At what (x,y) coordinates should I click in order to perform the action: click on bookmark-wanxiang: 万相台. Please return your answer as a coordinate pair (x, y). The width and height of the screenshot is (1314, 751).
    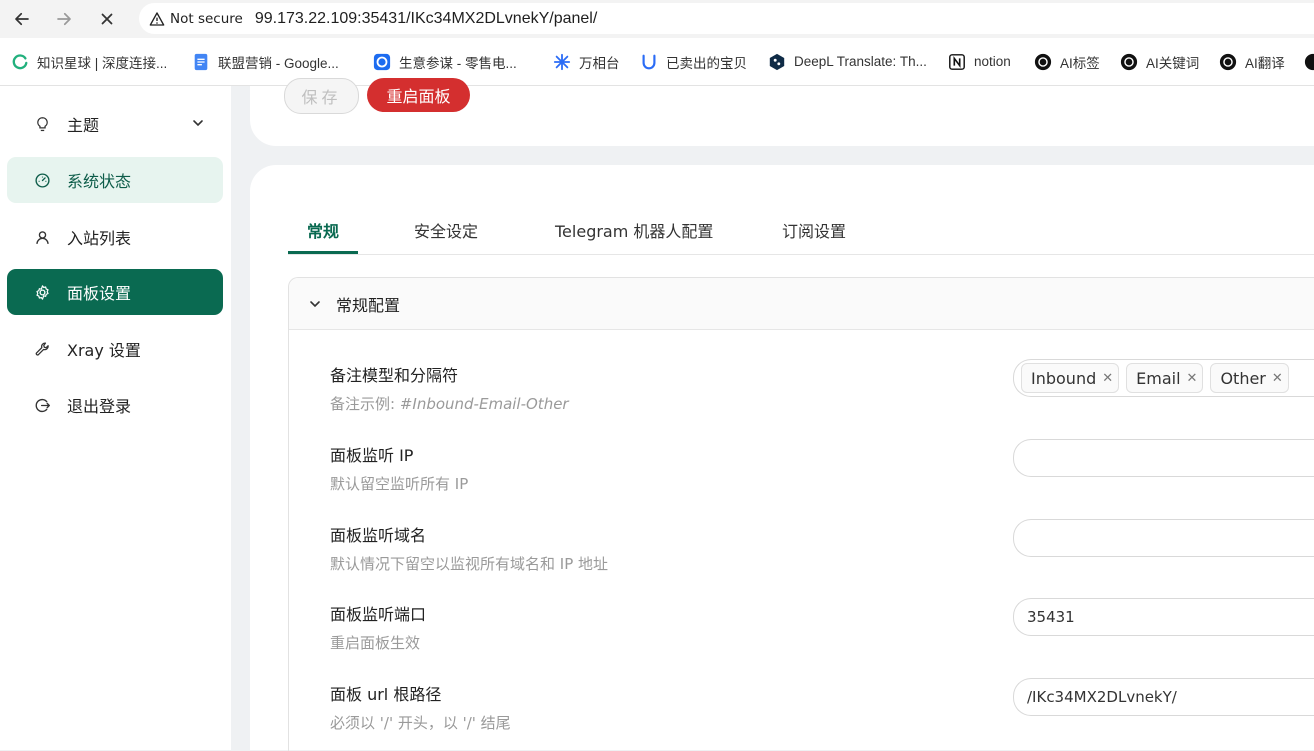
    Looking at the image, I should click on (586, 61).